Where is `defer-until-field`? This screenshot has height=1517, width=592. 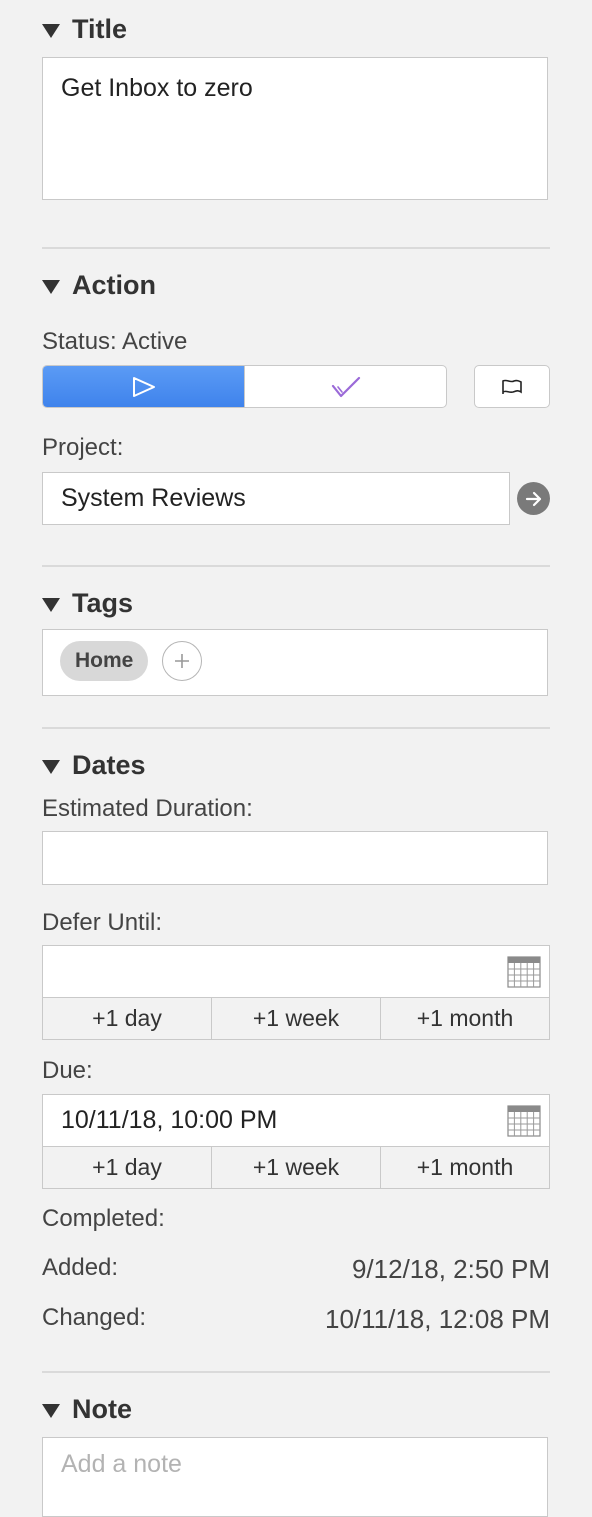 defer-until-field is located at coordinates (296, 971).